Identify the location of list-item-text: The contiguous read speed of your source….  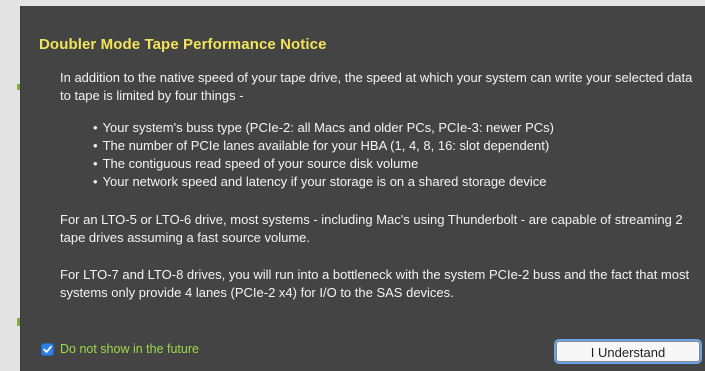
(260, 163).